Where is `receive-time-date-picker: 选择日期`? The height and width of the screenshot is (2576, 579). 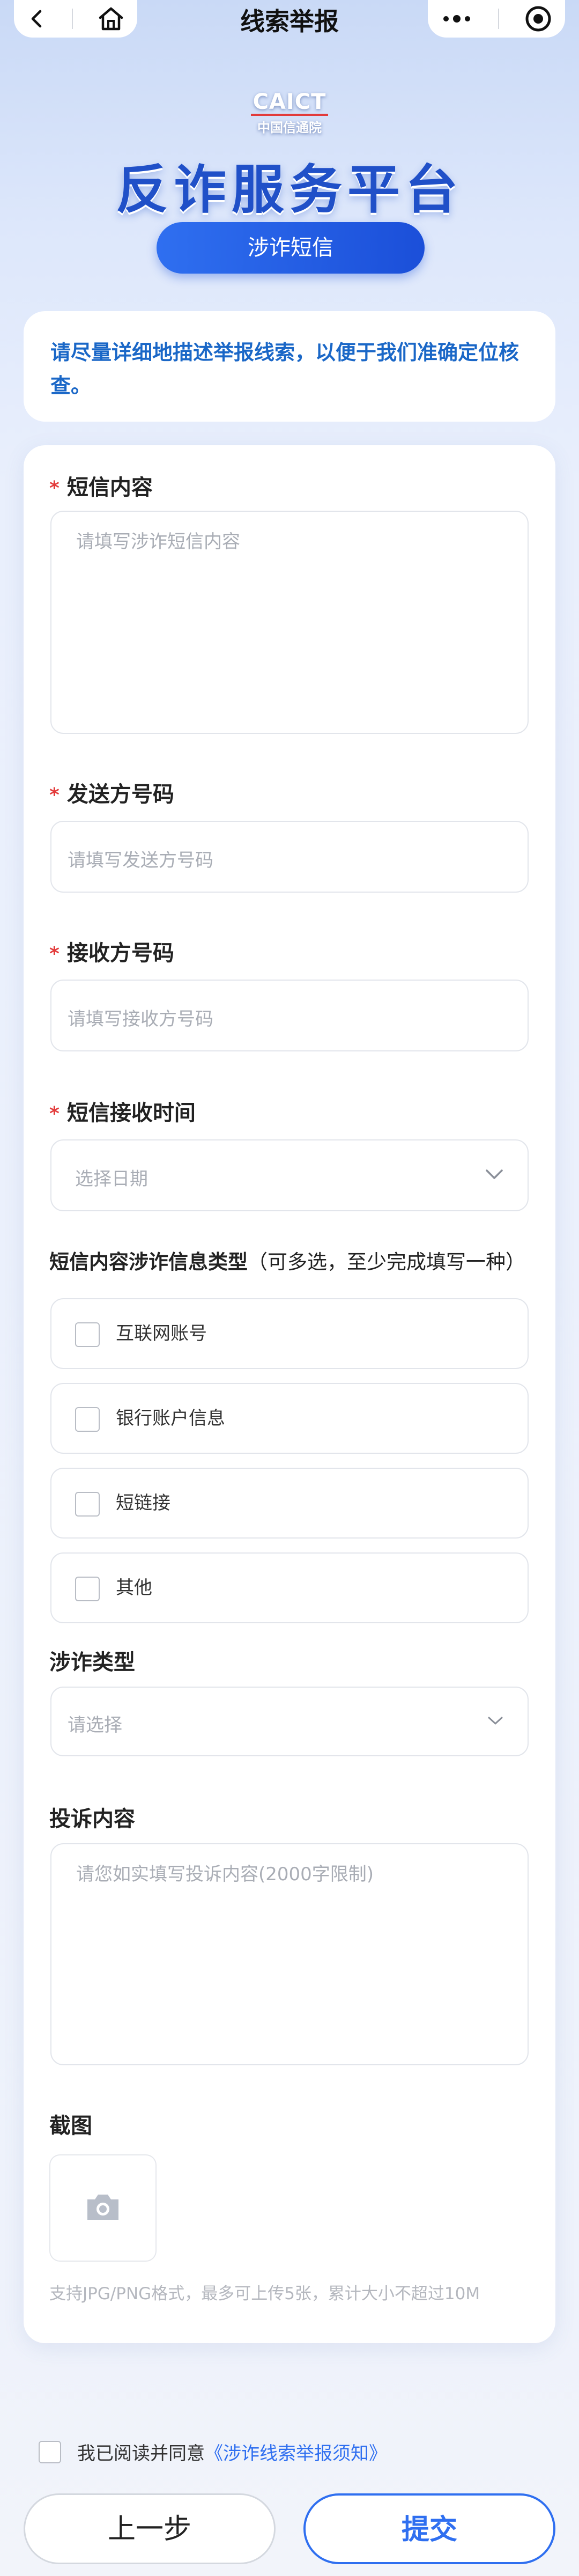 receive-time-date-picker: 选择日期 is located at coordinates (289, 1175).